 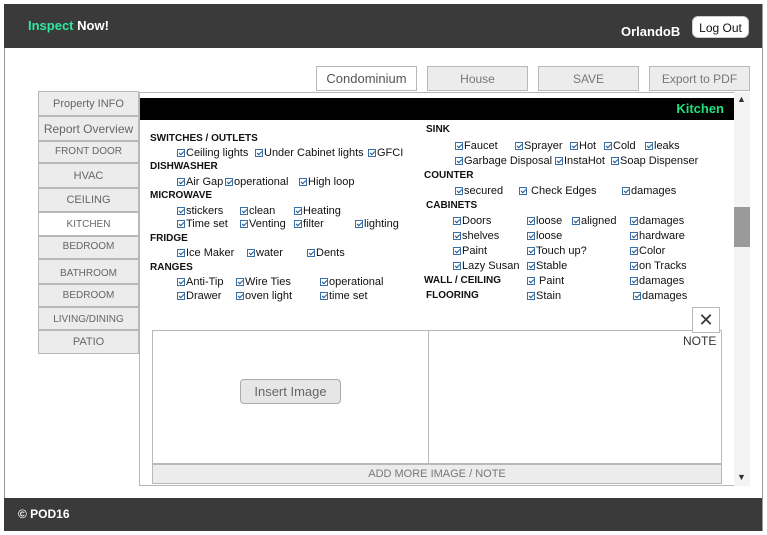 I want to click on lighting-checkbox: lighting, so click(x=377, y=224).